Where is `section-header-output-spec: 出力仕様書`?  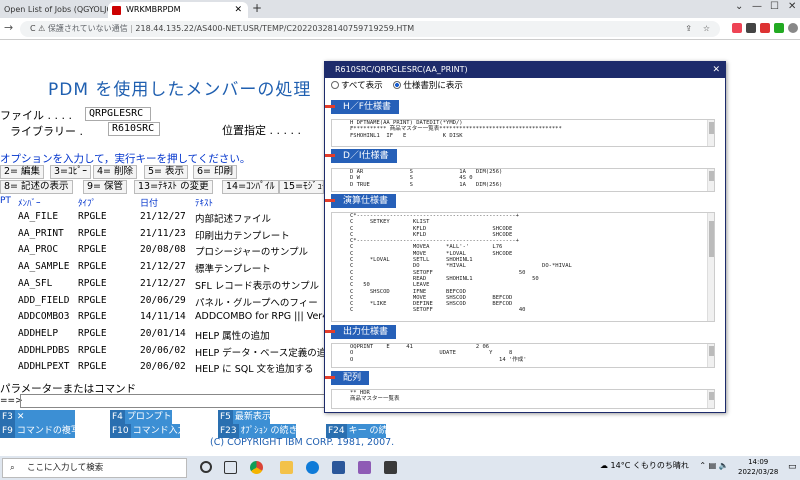 section-header-output-spec: 出力仕様書 is located at coordinates (360, 332).